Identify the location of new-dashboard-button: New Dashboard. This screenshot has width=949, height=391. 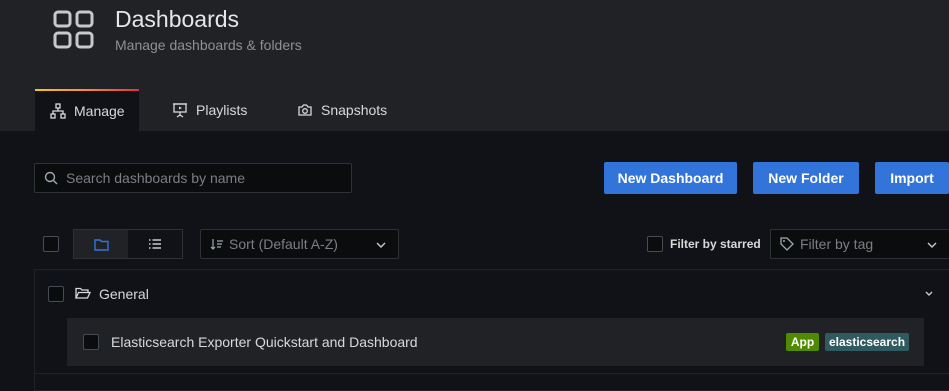
(670, 178).